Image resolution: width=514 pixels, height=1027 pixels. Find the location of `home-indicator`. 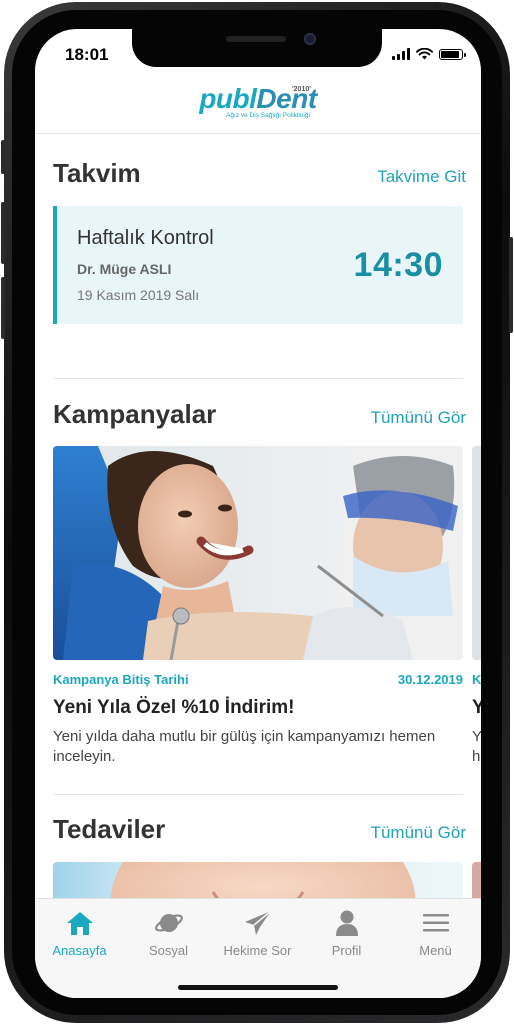

home-indicator is located at coordinates (258, 987).